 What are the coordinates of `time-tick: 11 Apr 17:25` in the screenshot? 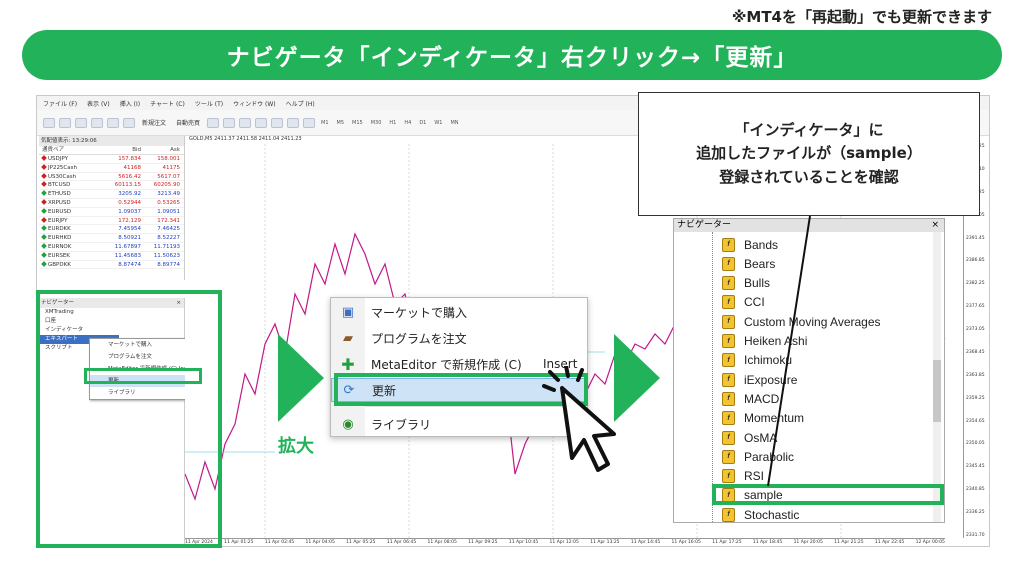 It's located at (727, 542).